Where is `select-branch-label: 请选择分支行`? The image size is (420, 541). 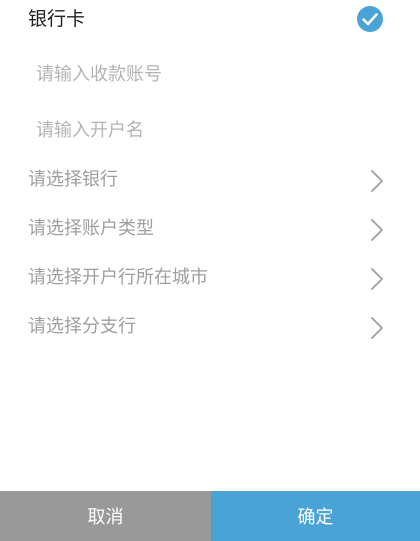
select-branch-label: 请选择分支行 is located at coordinates (82, 326).